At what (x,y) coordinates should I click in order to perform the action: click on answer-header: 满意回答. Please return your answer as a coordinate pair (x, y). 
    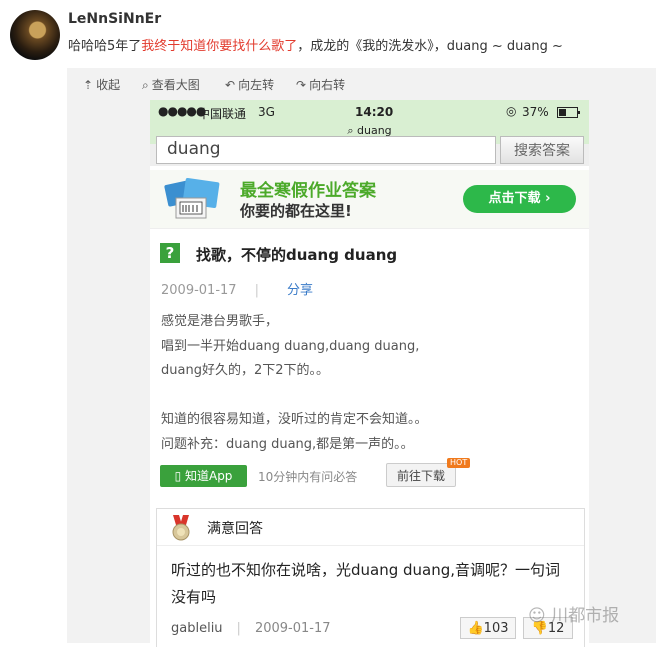
    Looking at the image, I should click on (370, 527).